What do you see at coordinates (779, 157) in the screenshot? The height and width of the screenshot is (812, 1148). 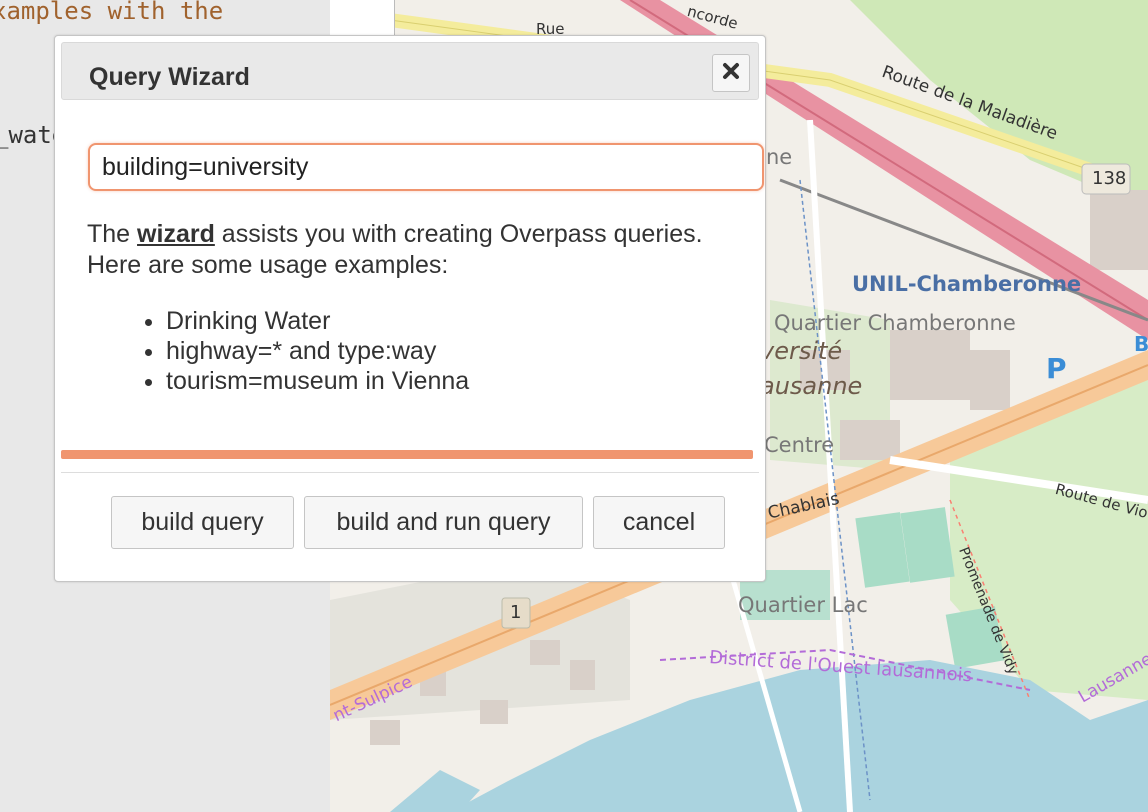 I see `map-label-ne: ne` at bounding box center [779, 157].